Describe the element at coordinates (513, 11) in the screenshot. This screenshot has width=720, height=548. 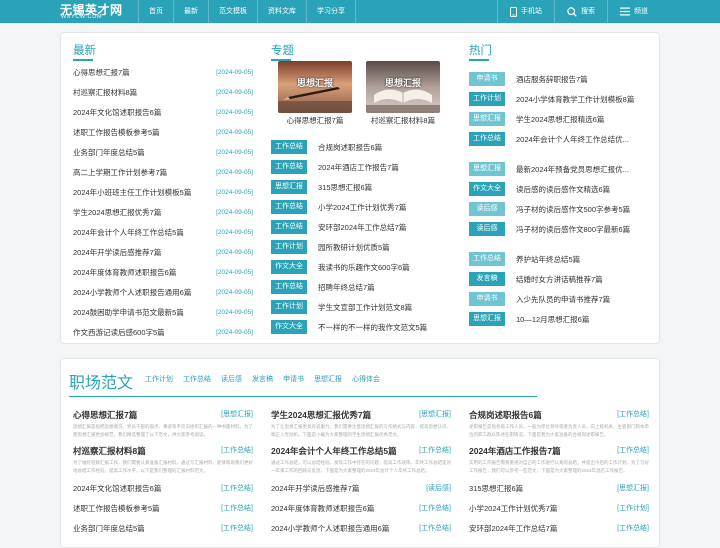
I see `phone-icon` at that location.